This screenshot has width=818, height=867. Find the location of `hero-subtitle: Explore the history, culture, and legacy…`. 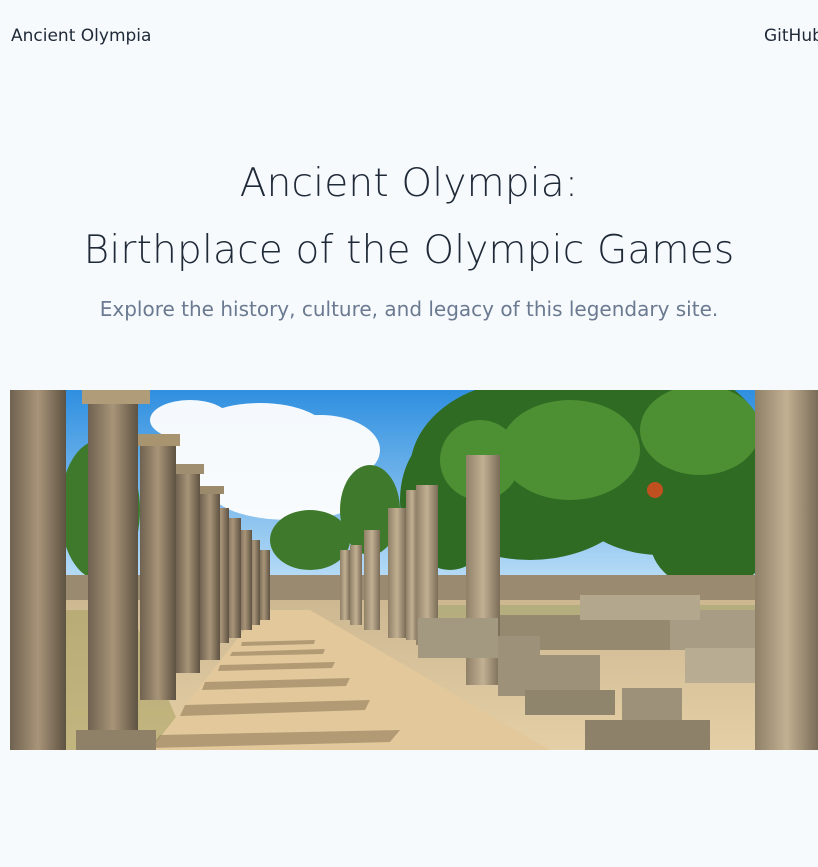

hero-subtitle: Explore the history, culture, and legacy… is located at coordinates (409, 309).